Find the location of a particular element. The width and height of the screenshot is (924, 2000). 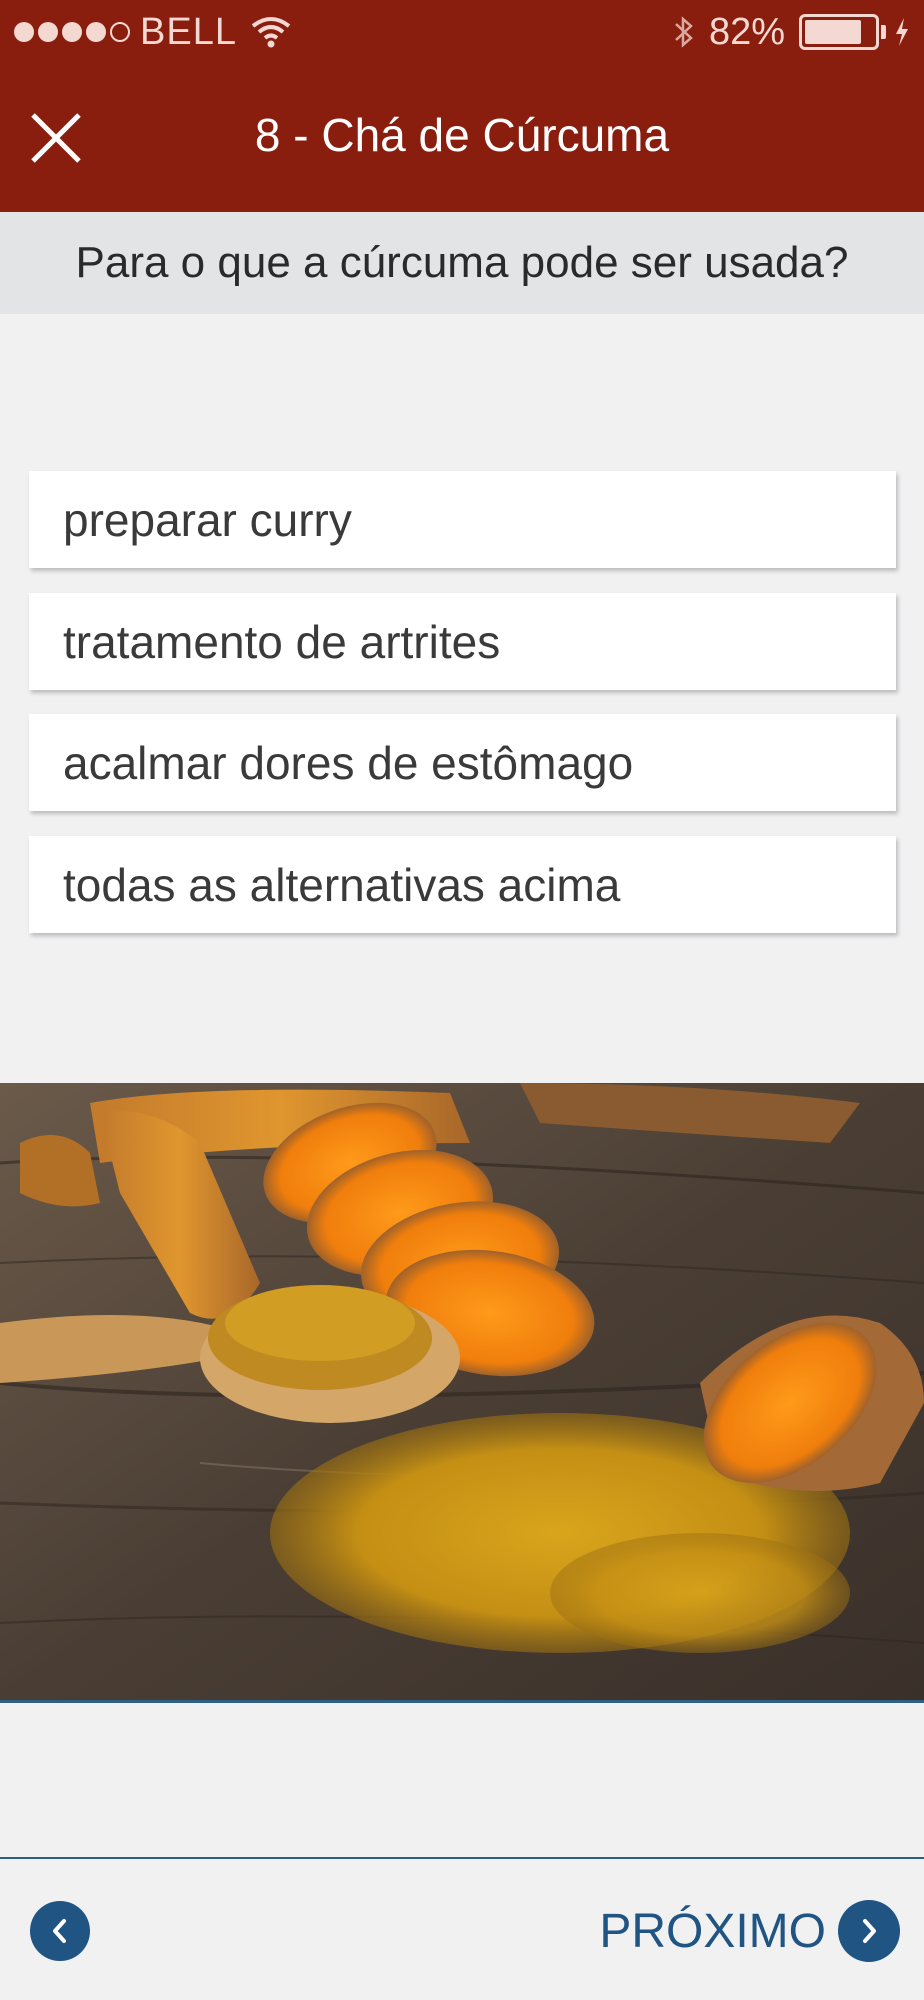

bluetooth-icon is located at coordinates (684, 32).